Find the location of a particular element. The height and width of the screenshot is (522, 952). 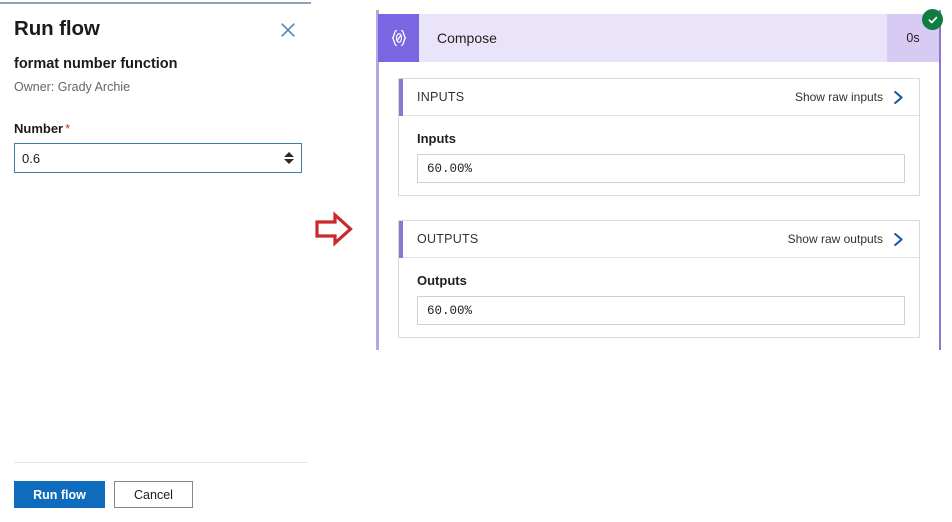

outputs-section-card: OUTPUTS Show raw outputs Outputs 60.00% is located at coordinates (659, 279).